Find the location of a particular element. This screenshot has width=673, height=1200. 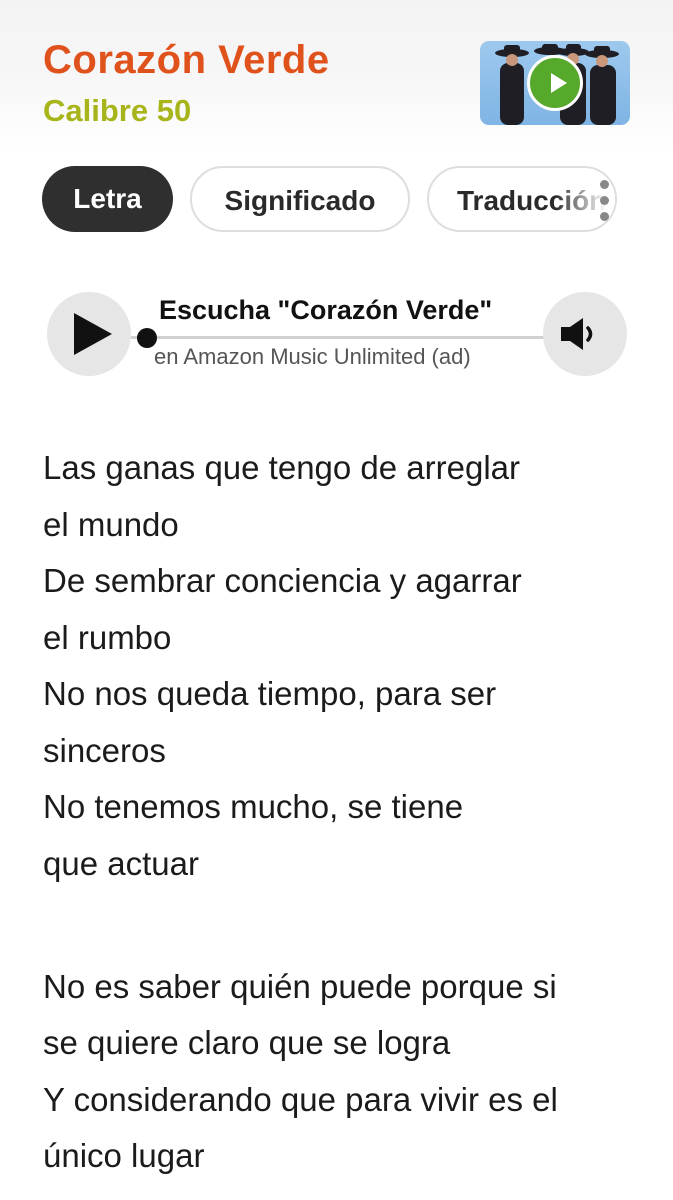

lyric-line: se quiere claro que se logra is located at coordinates (247, 1042).